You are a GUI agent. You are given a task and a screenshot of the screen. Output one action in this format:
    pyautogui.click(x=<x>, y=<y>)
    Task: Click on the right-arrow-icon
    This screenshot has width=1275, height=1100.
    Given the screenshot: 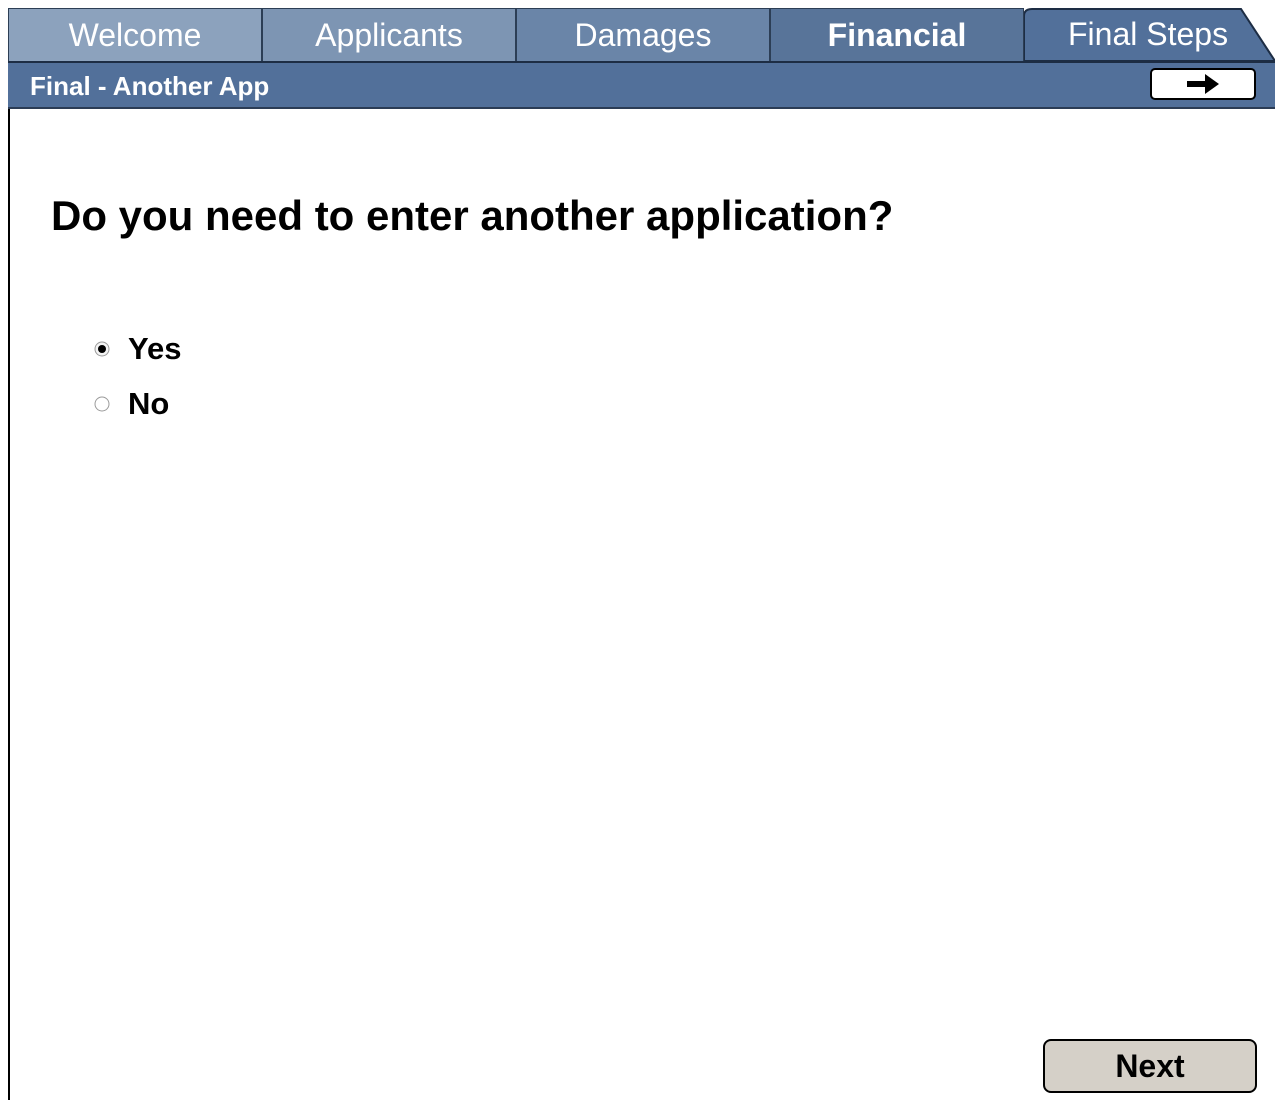 What is the action you would take?
    pyautogui.click(x=1203, y=84)
    